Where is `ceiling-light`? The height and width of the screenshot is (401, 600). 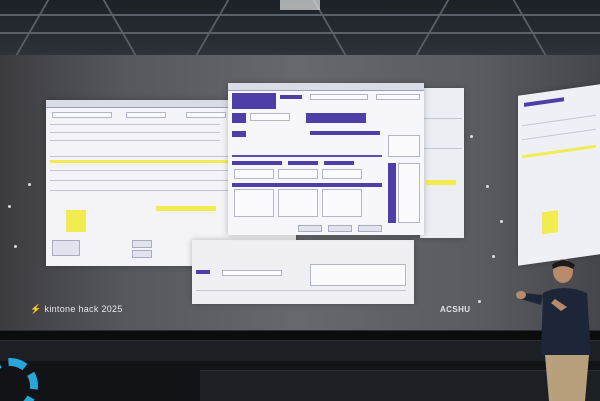
ceiling-light is located at coordinates (300, 5).